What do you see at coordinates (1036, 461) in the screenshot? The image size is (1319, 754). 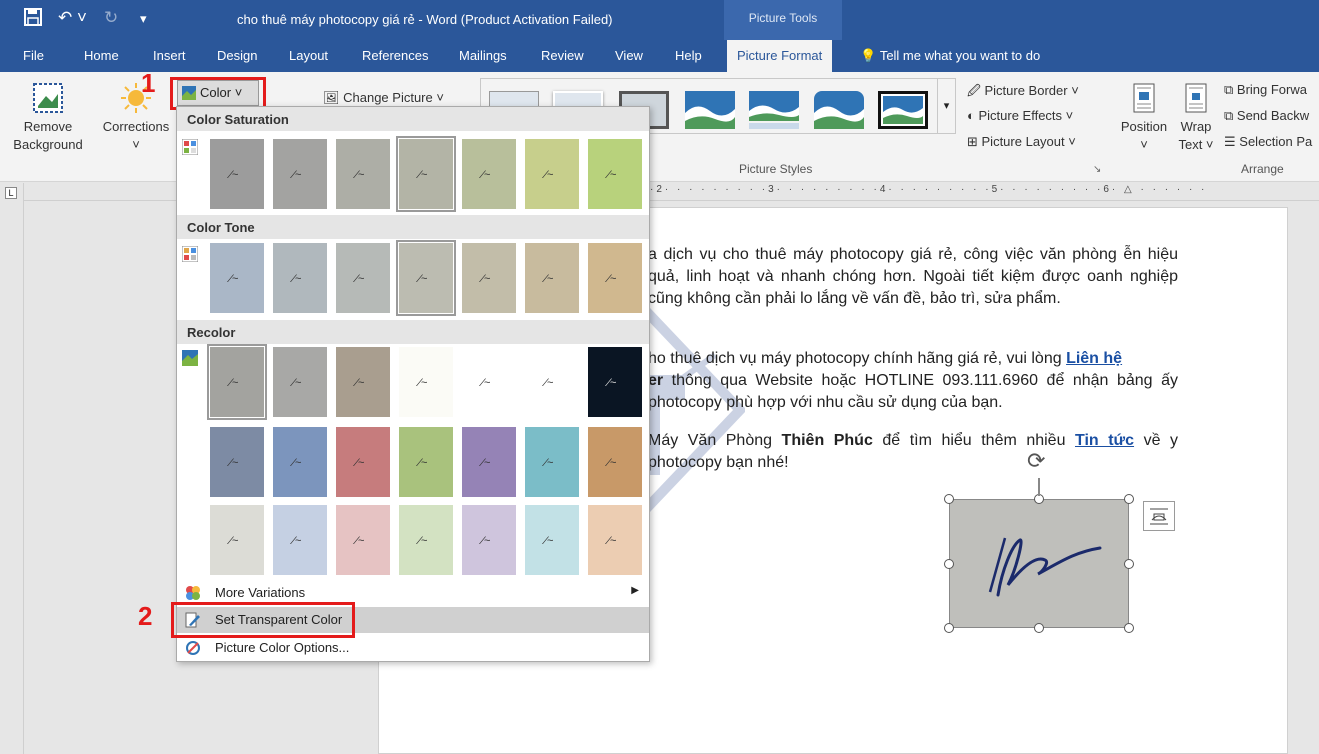 I see `rotate-handle-icon: ⟳` at bounding box center [1036, 461].